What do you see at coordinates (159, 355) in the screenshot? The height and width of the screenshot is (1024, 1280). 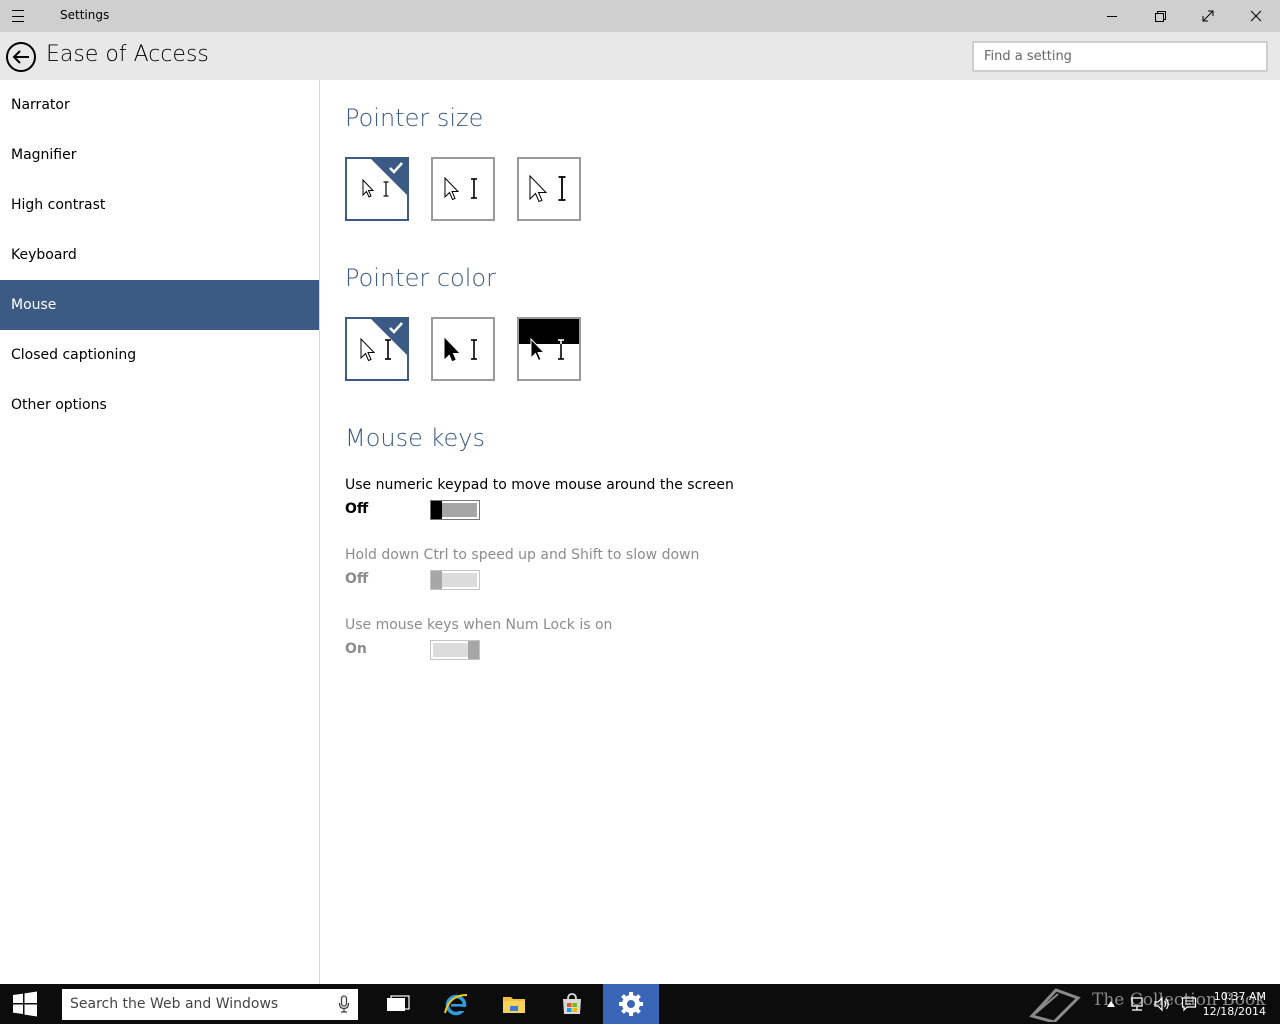 I see `sidebar-item-closed-captioning: Closed captioning` at bounding box center [159, 355].